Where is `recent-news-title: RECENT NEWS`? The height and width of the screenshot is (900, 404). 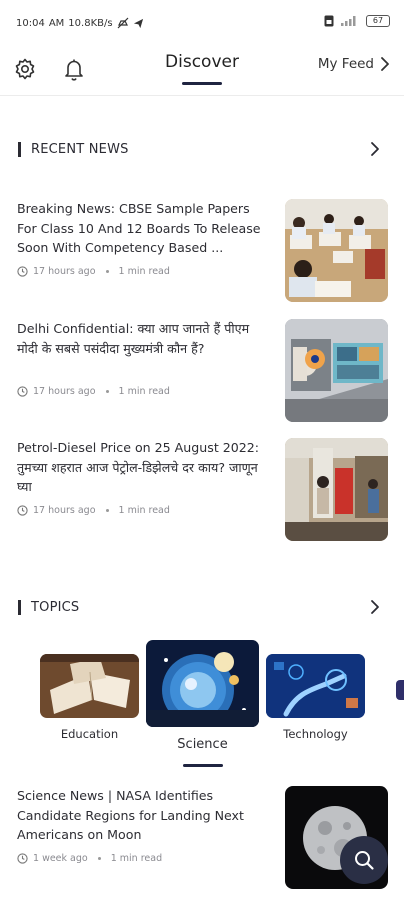
recent-news-title: RECENT NEWS is located at coordinates (80, 149).